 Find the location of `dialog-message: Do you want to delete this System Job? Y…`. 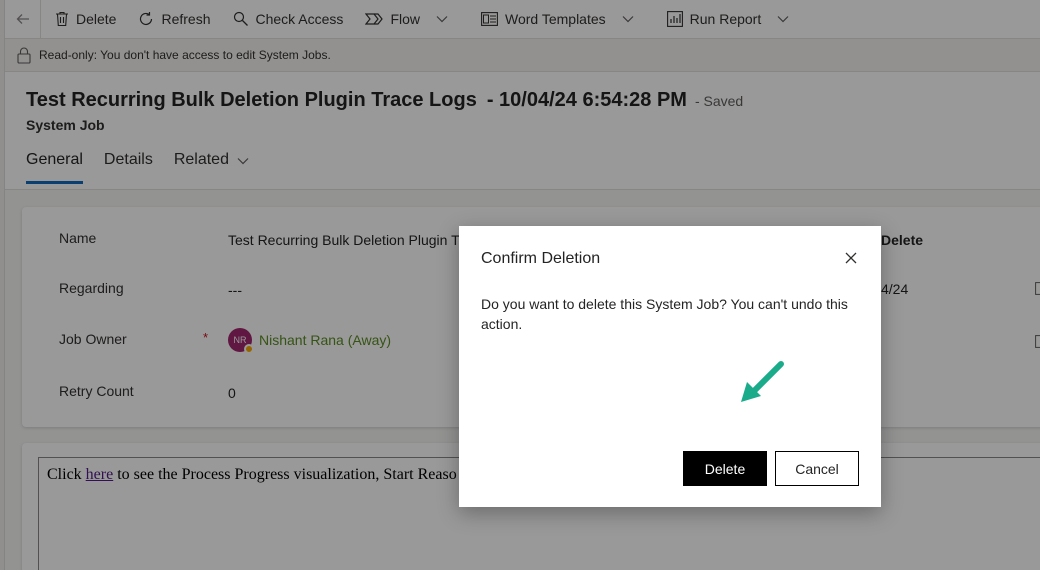

dialog-message: Do you want to delete this System Job? Y… is located at coordinates (664, 314).